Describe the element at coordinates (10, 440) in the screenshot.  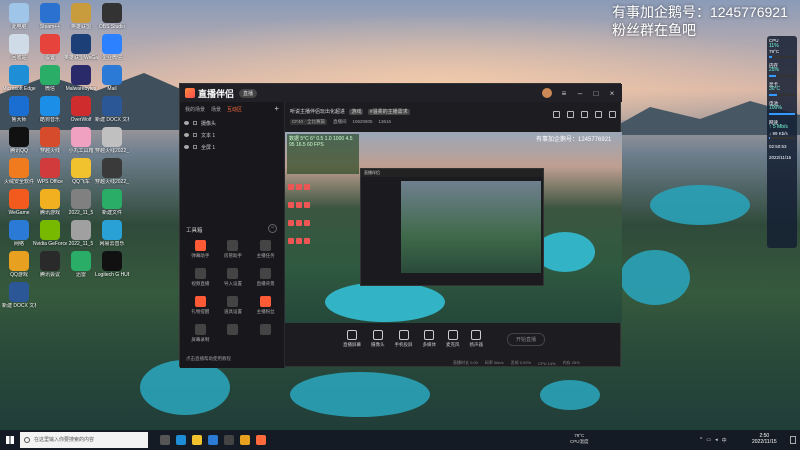
I see `start-button` at that location.